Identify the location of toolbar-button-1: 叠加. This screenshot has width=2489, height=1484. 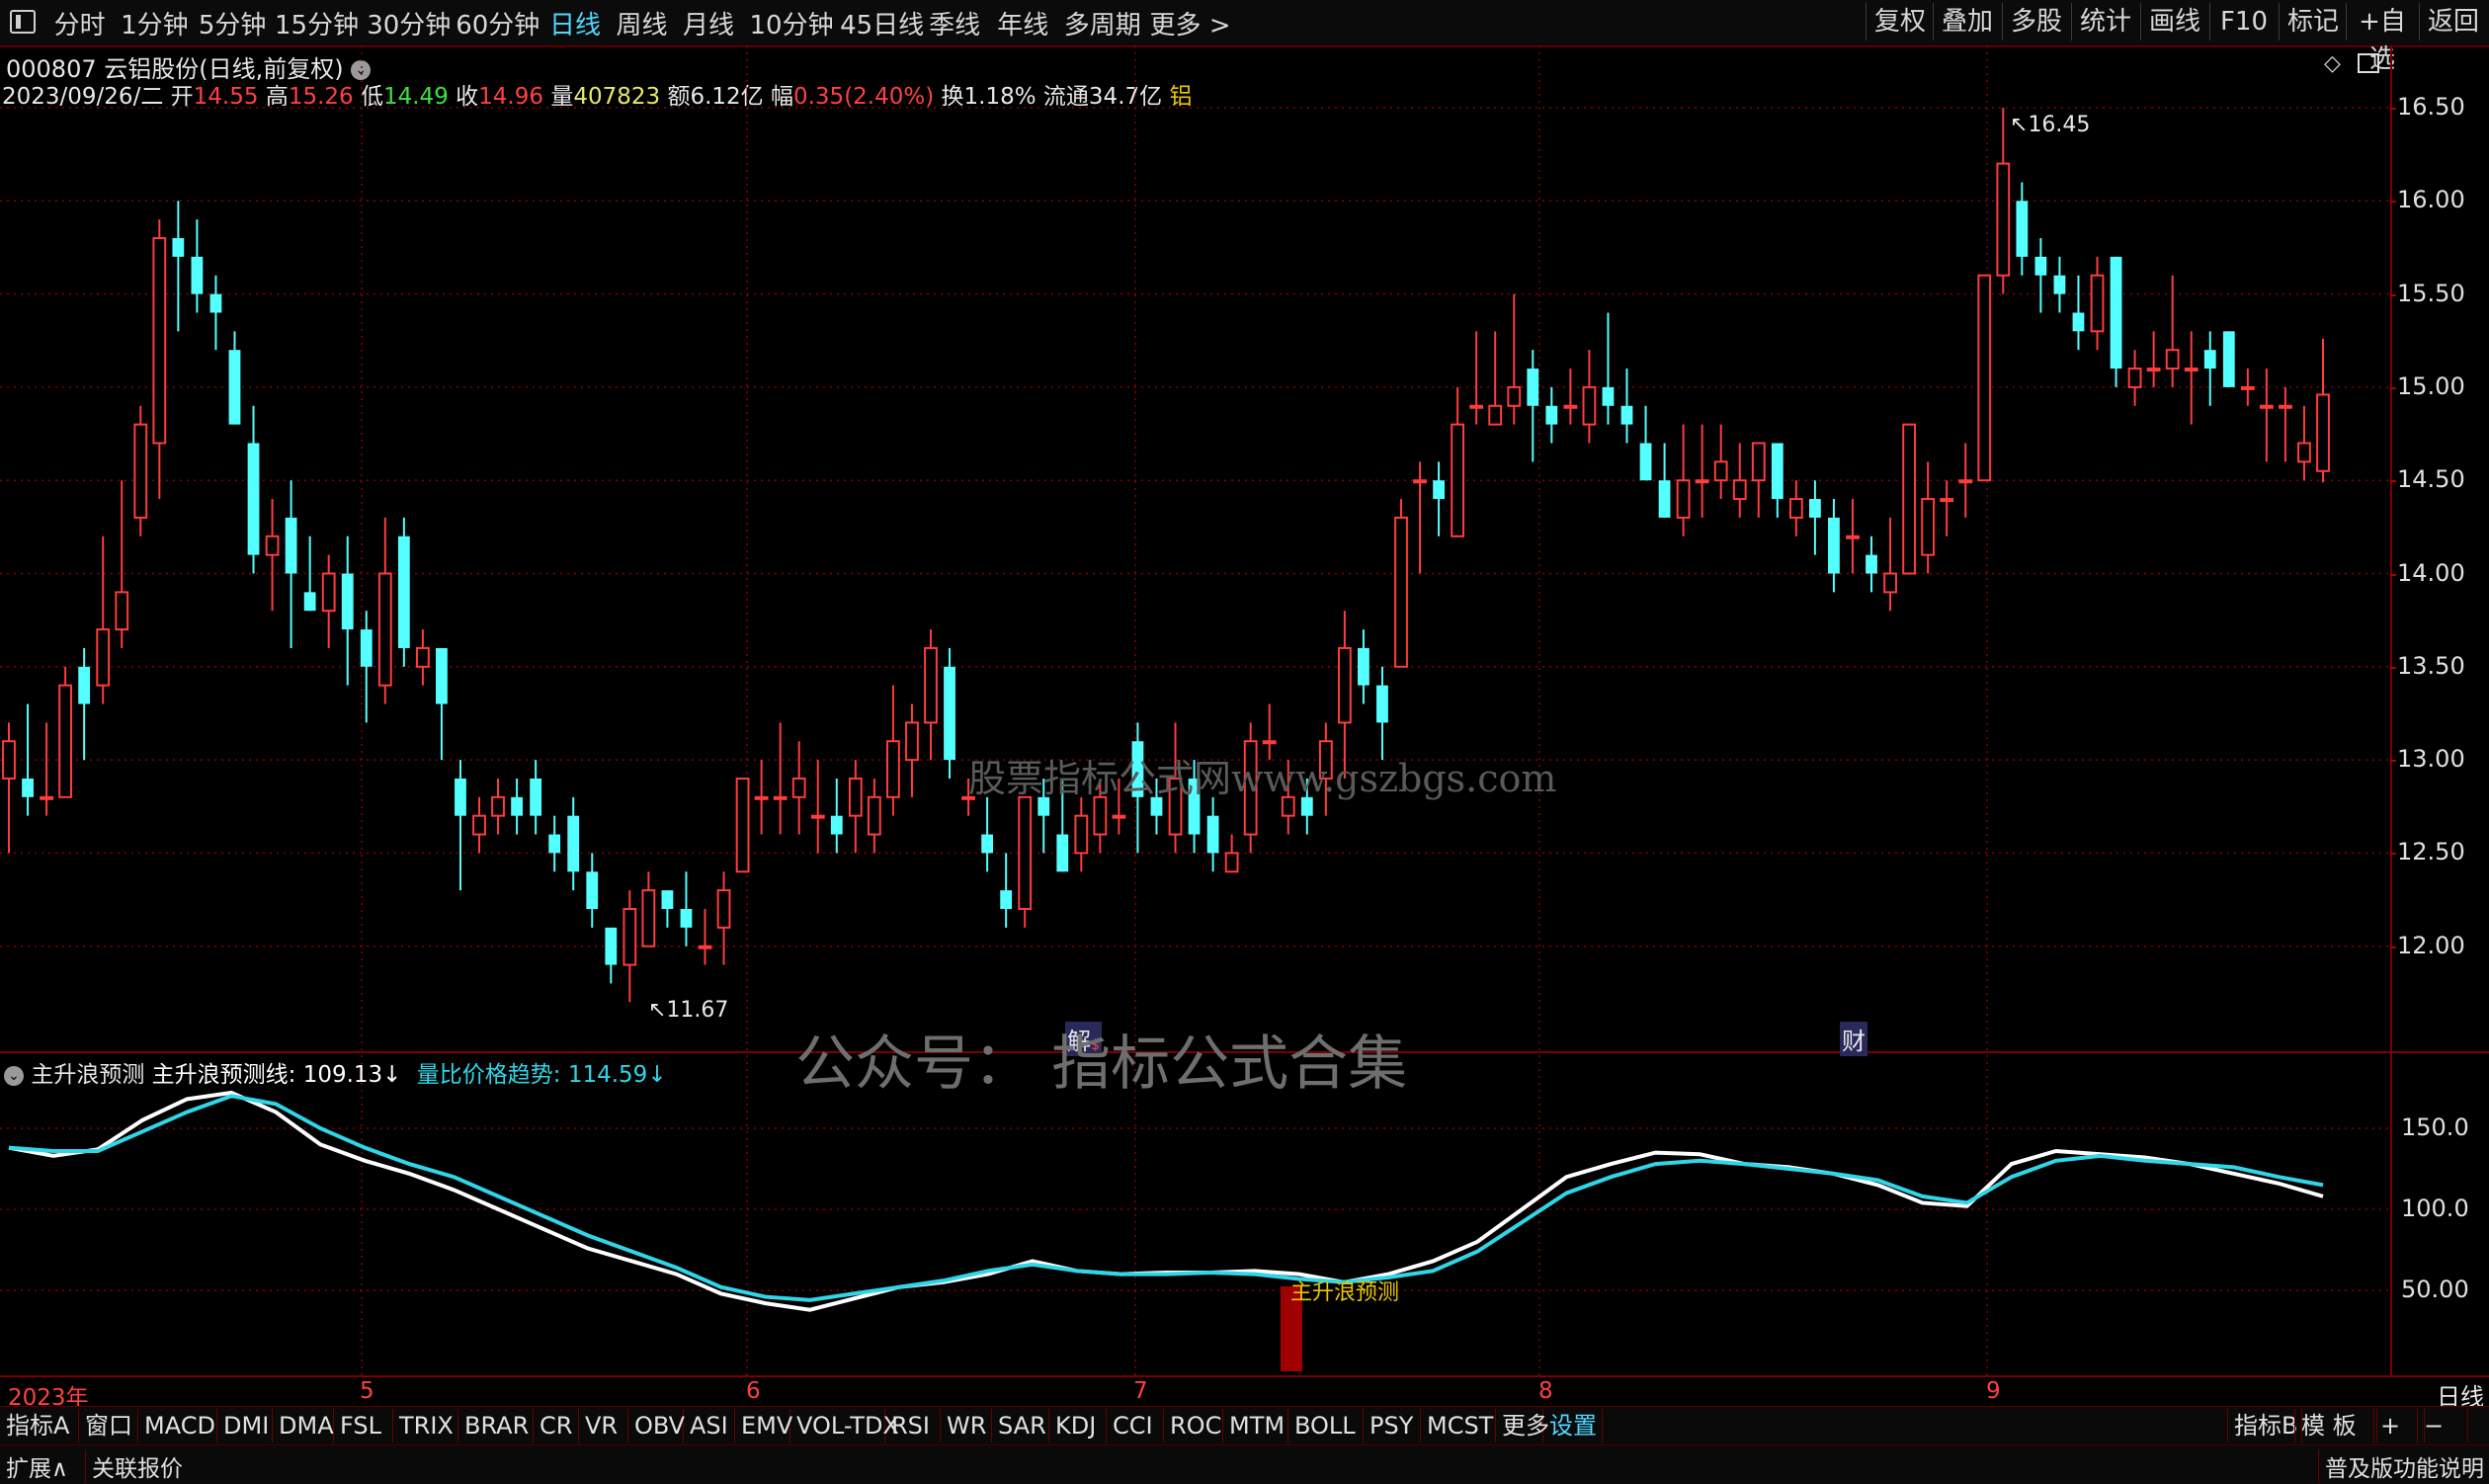
(1967, 22).